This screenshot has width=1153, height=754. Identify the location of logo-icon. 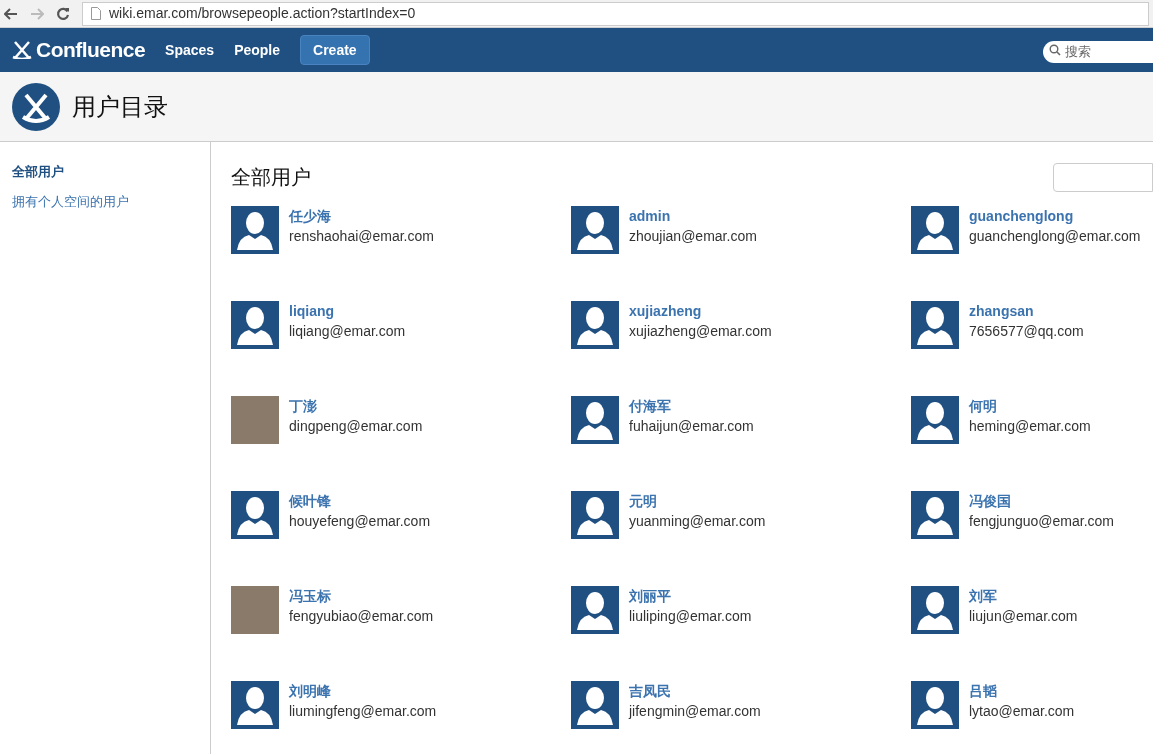
(22, 50).